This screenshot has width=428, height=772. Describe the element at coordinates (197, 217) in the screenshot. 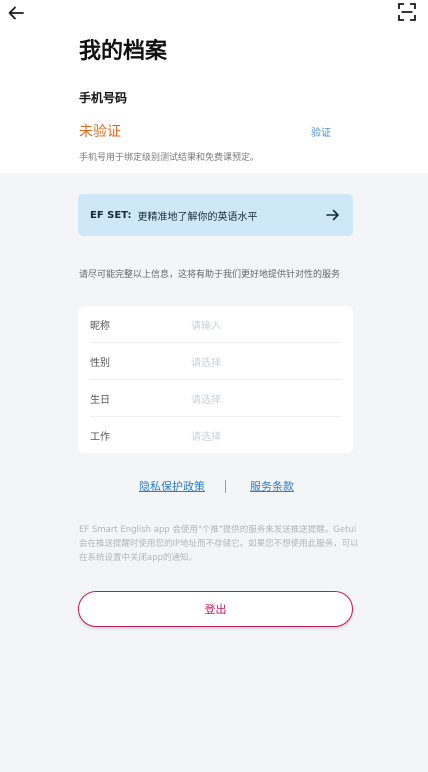

I see `efset-text: 更精准地了解你的英语水平` at that location.